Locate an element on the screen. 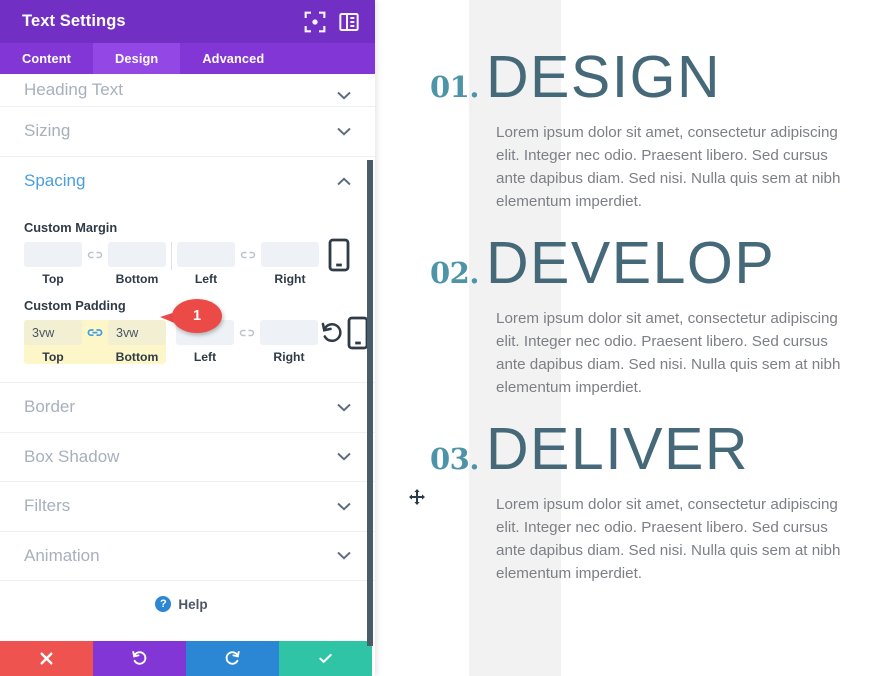  margin-left-field: Left is located at coordinates (206, 264).